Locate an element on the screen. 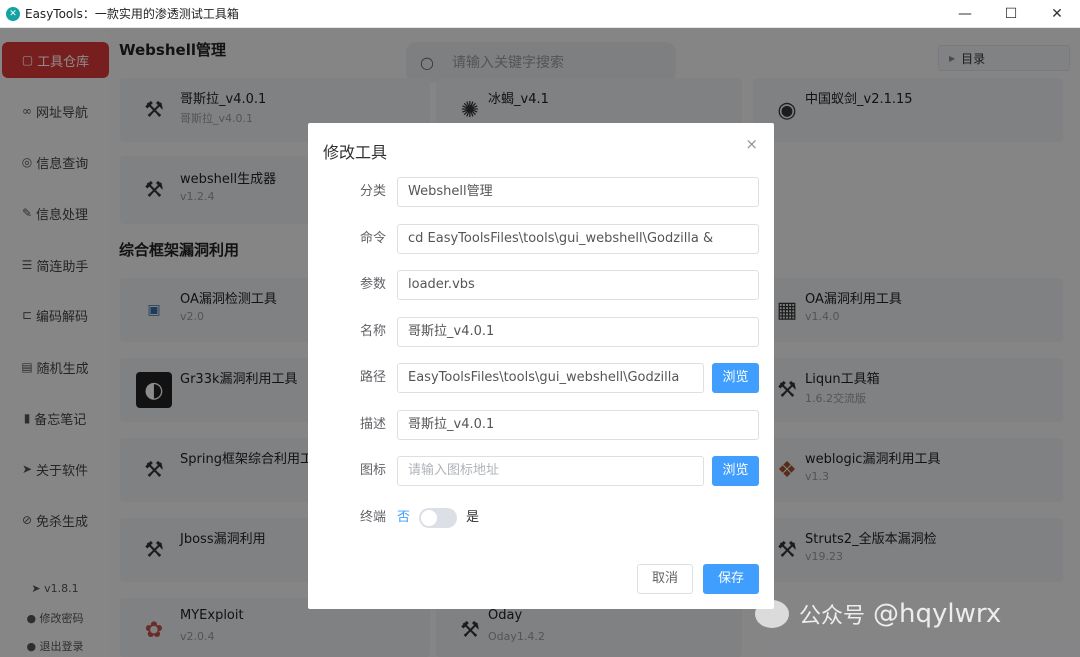  close-icon: × is located at coordinates (751, 144).